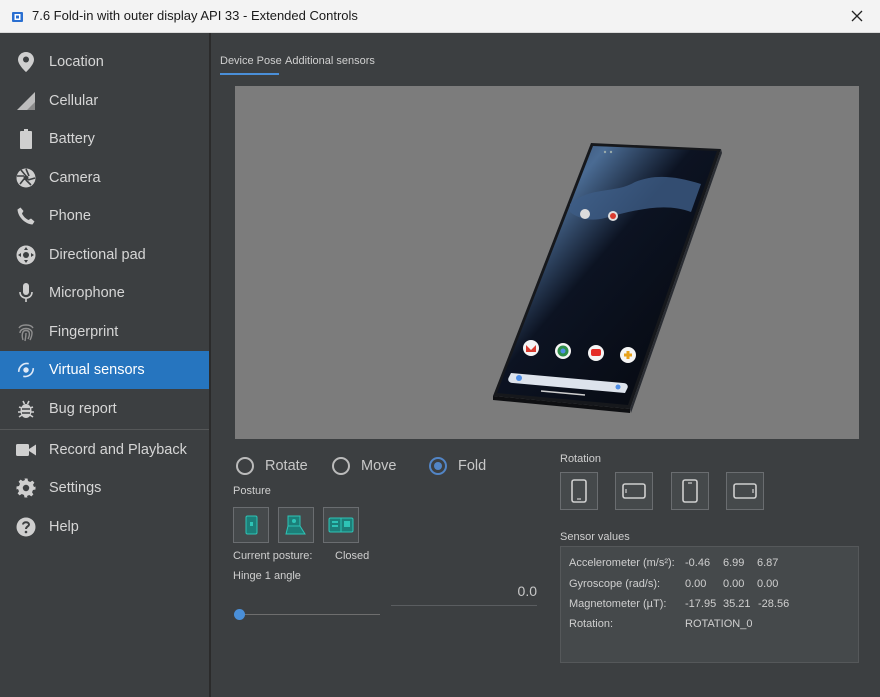 This screenshot has width=880, height=697. I want to click on sidebar-item-label: Fingerprint, so click(84, 332).